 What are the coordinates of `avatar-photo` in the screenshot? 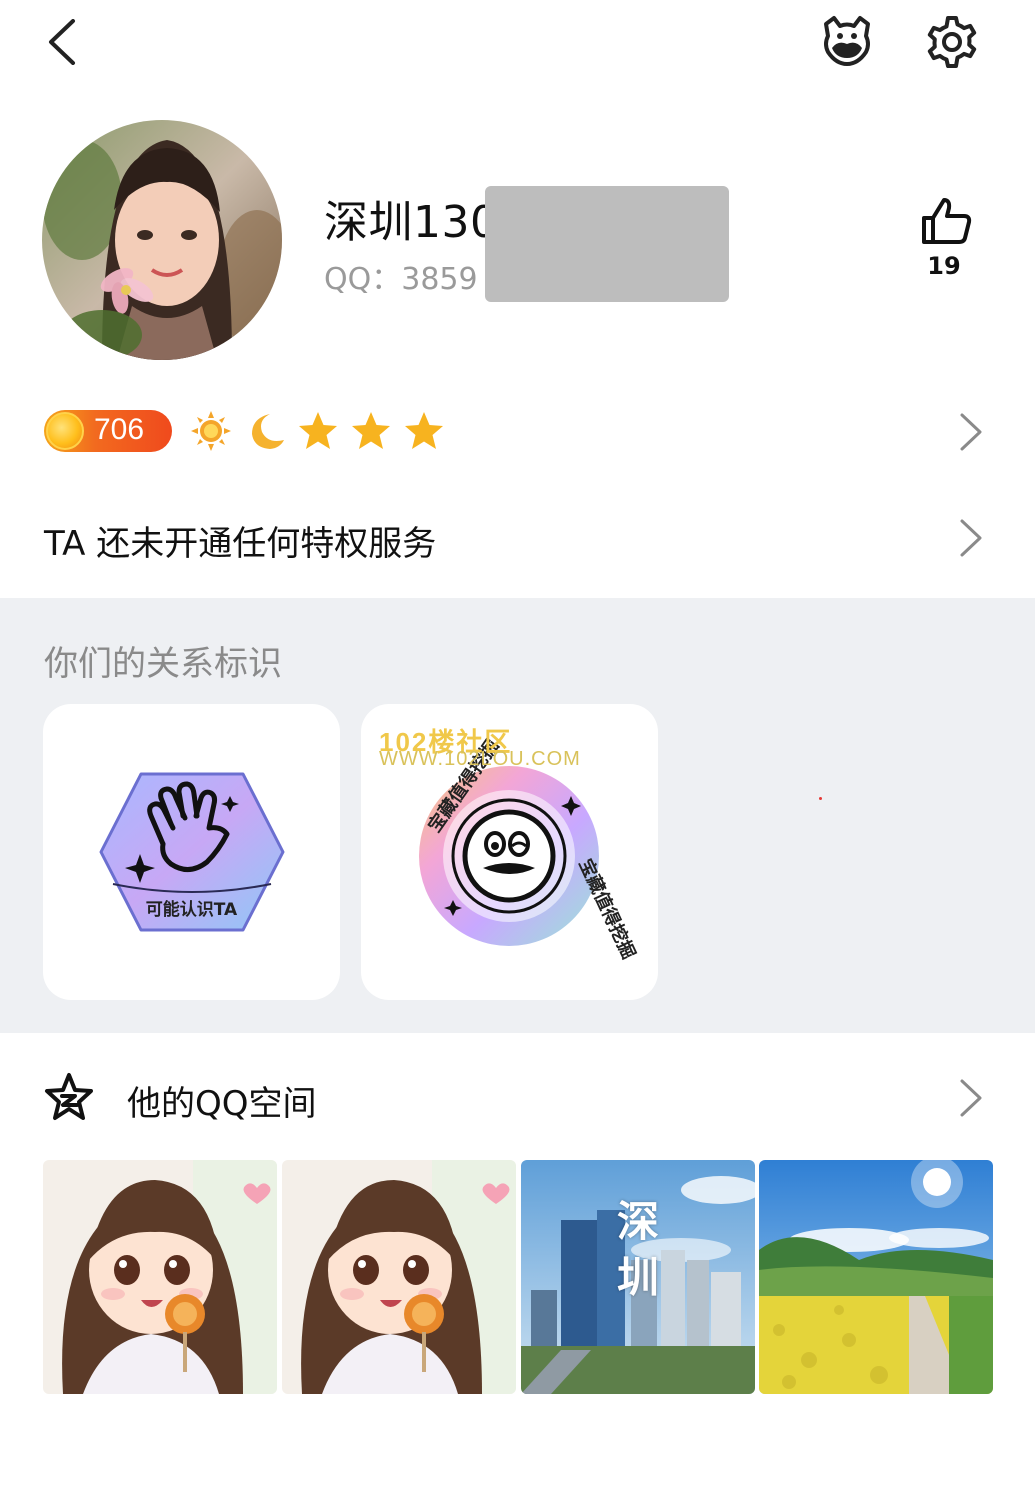 It's located at (162, 240).